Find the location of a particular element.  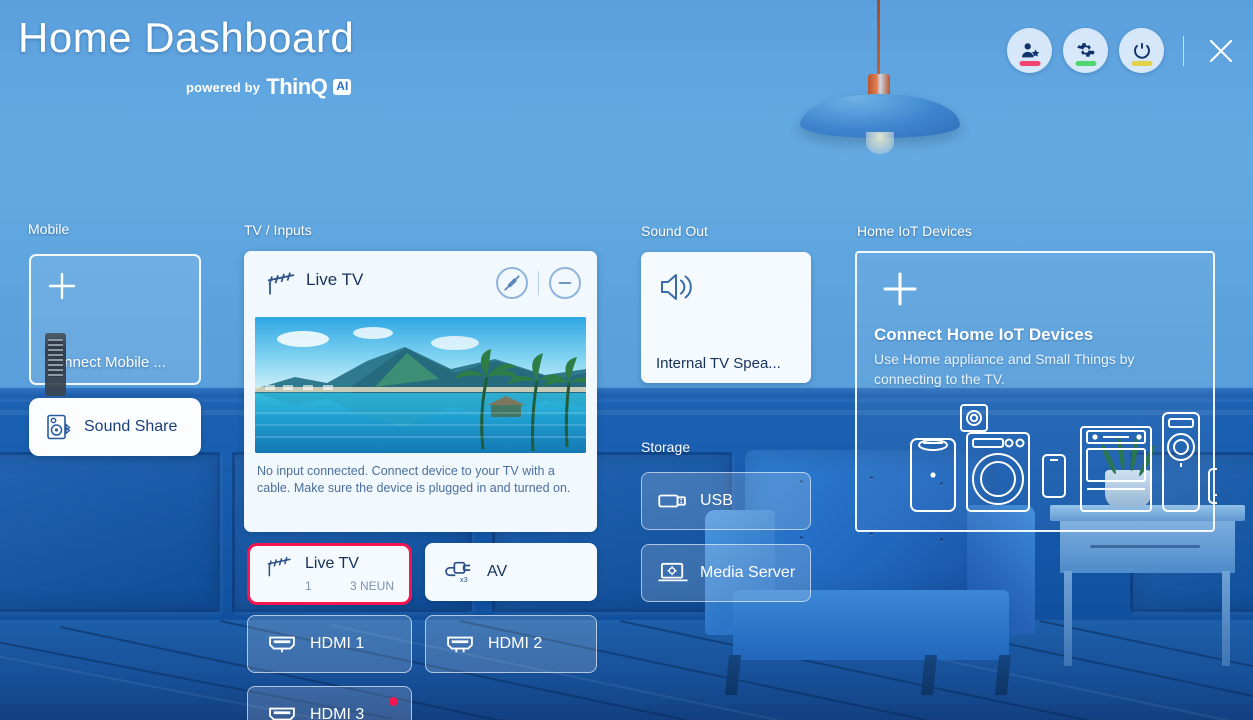

side-table is located at coordinates (1147, 602).